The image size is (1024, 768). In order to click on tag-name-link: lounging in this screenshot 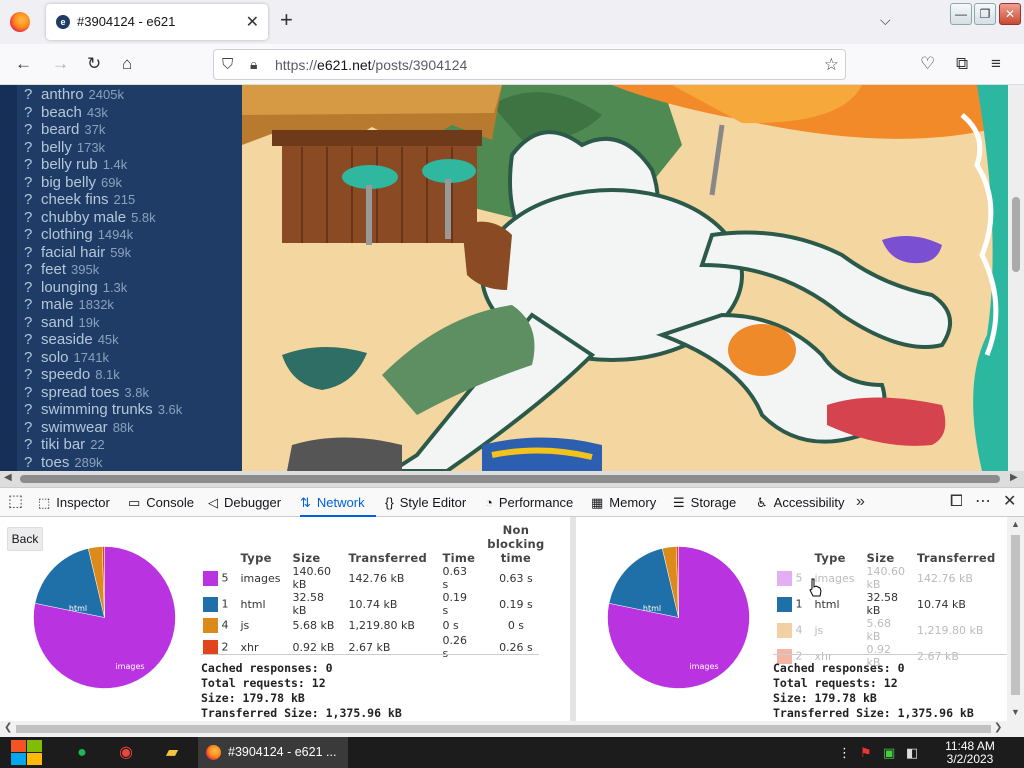, I will do `click(69, 287)`.